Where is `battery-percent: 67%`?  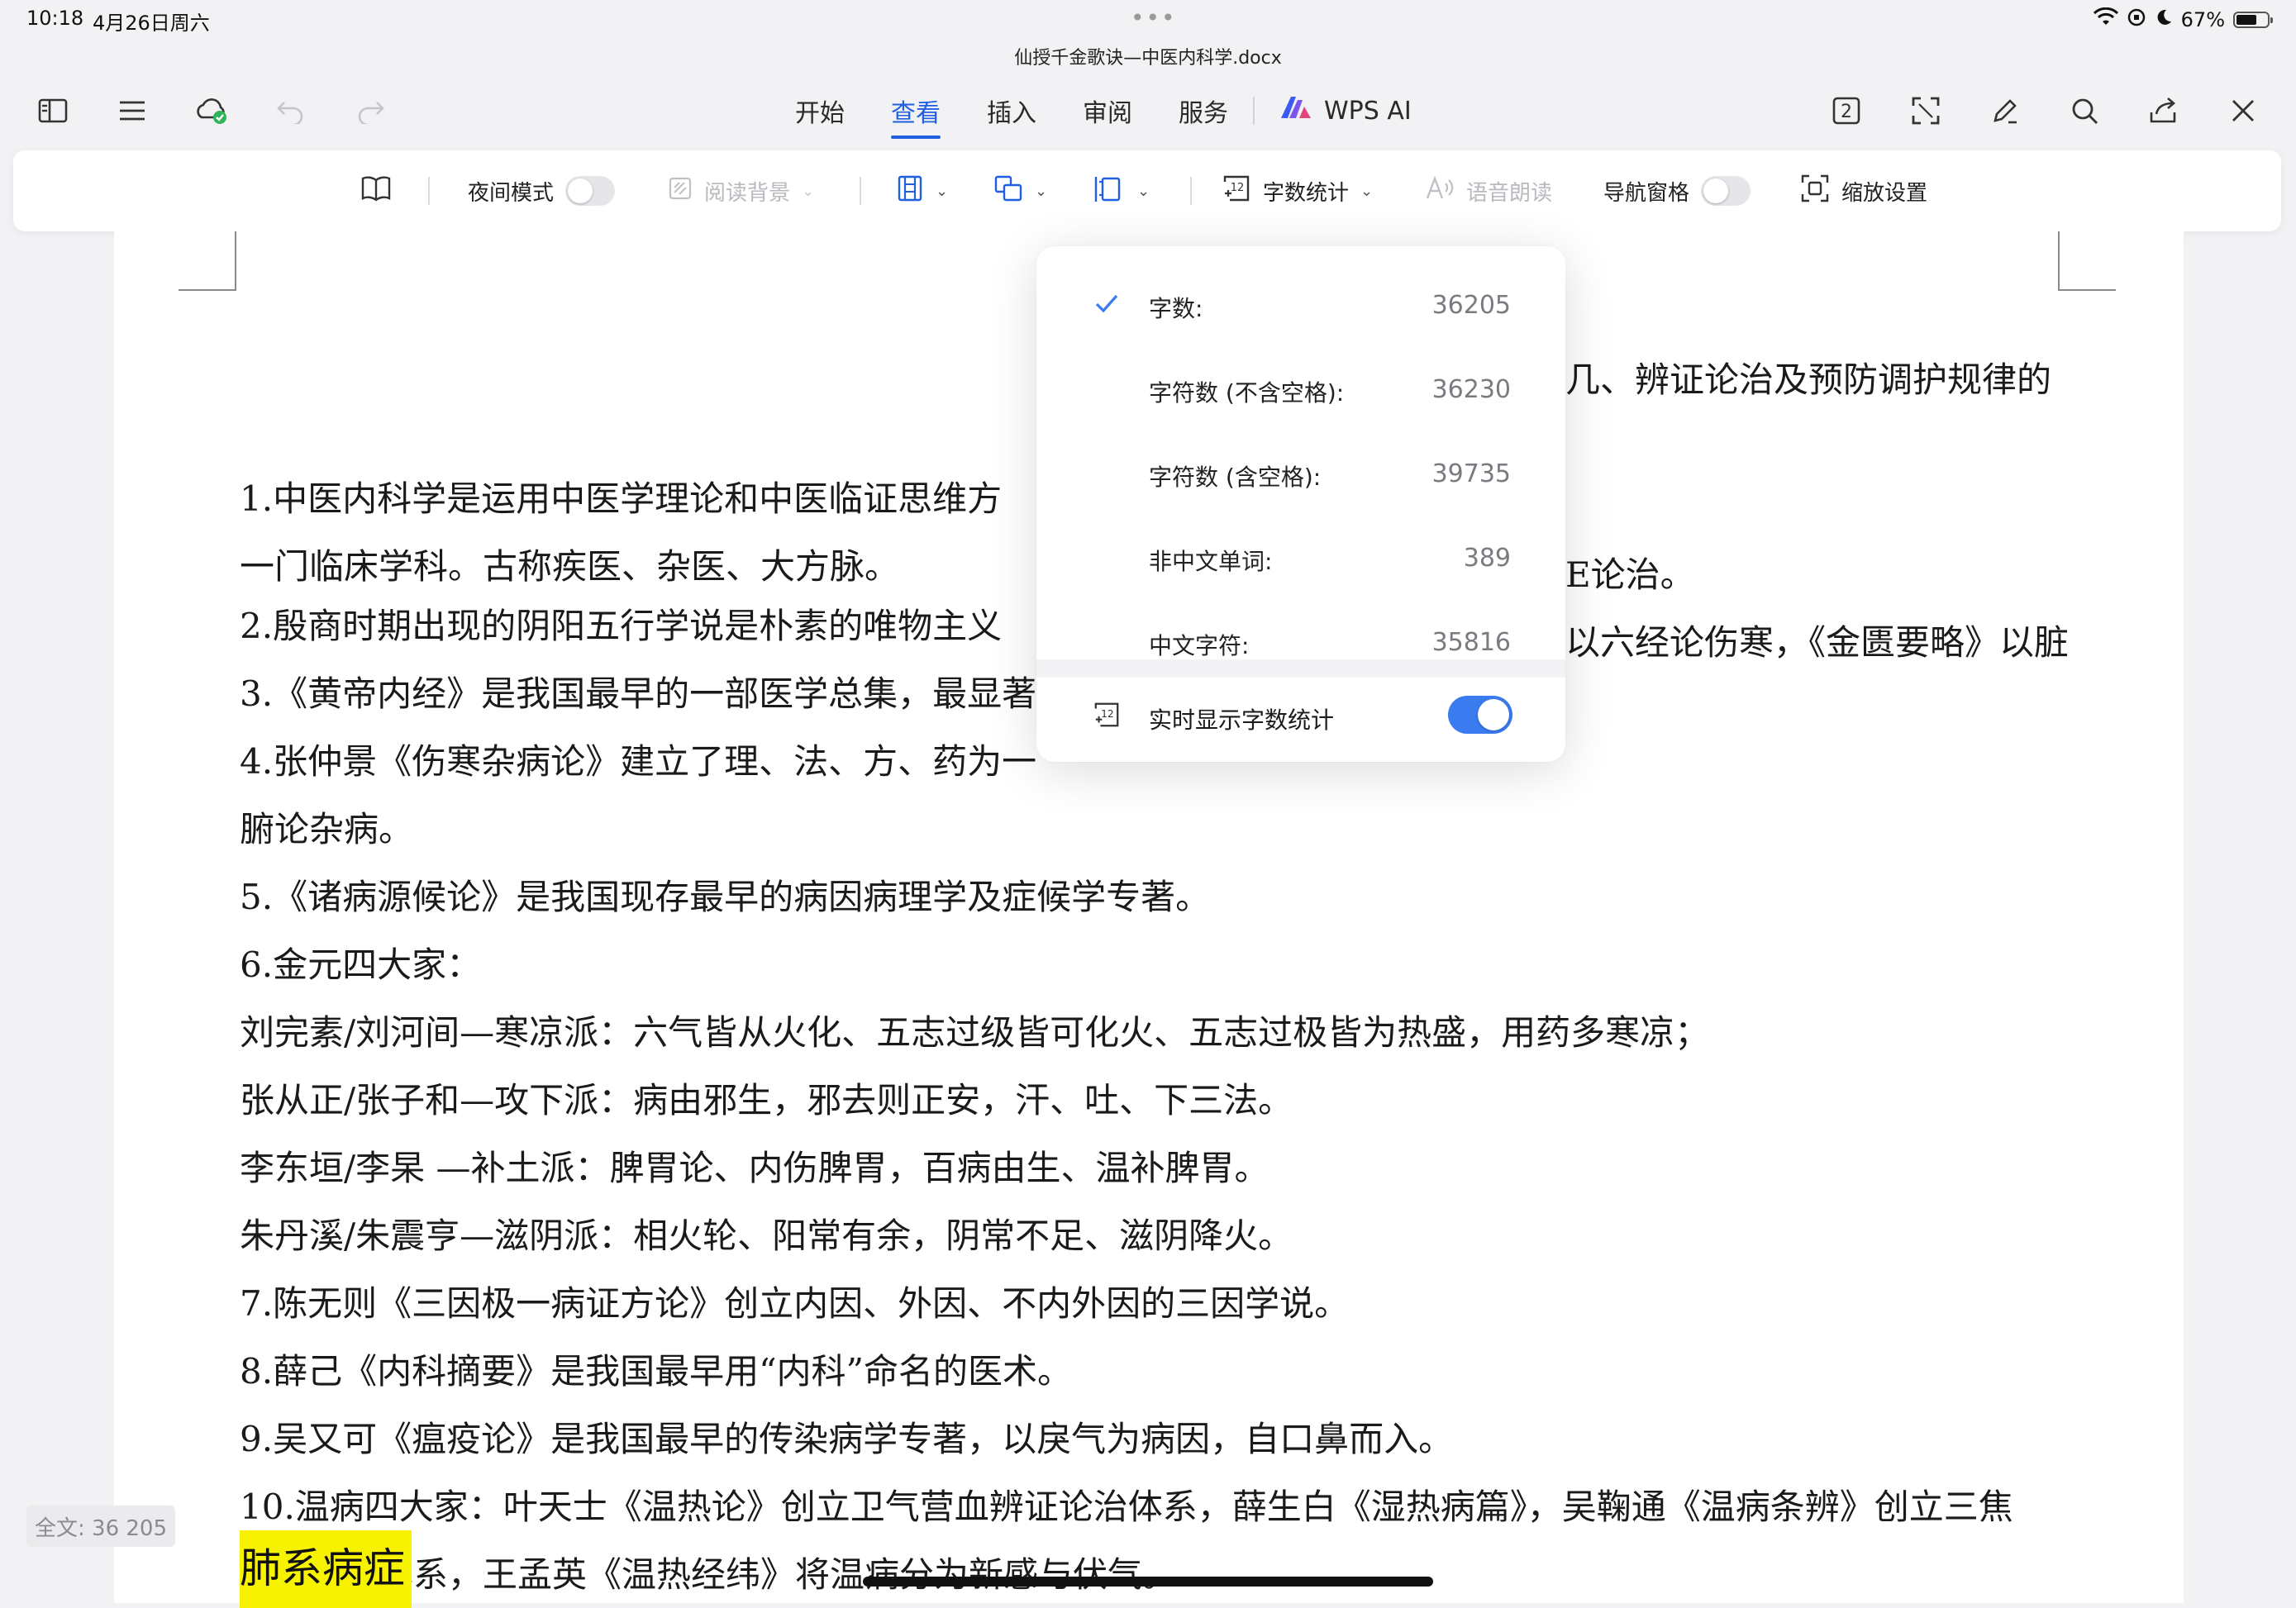 battery-percent: 67% is located at coordinates (2202, 19).